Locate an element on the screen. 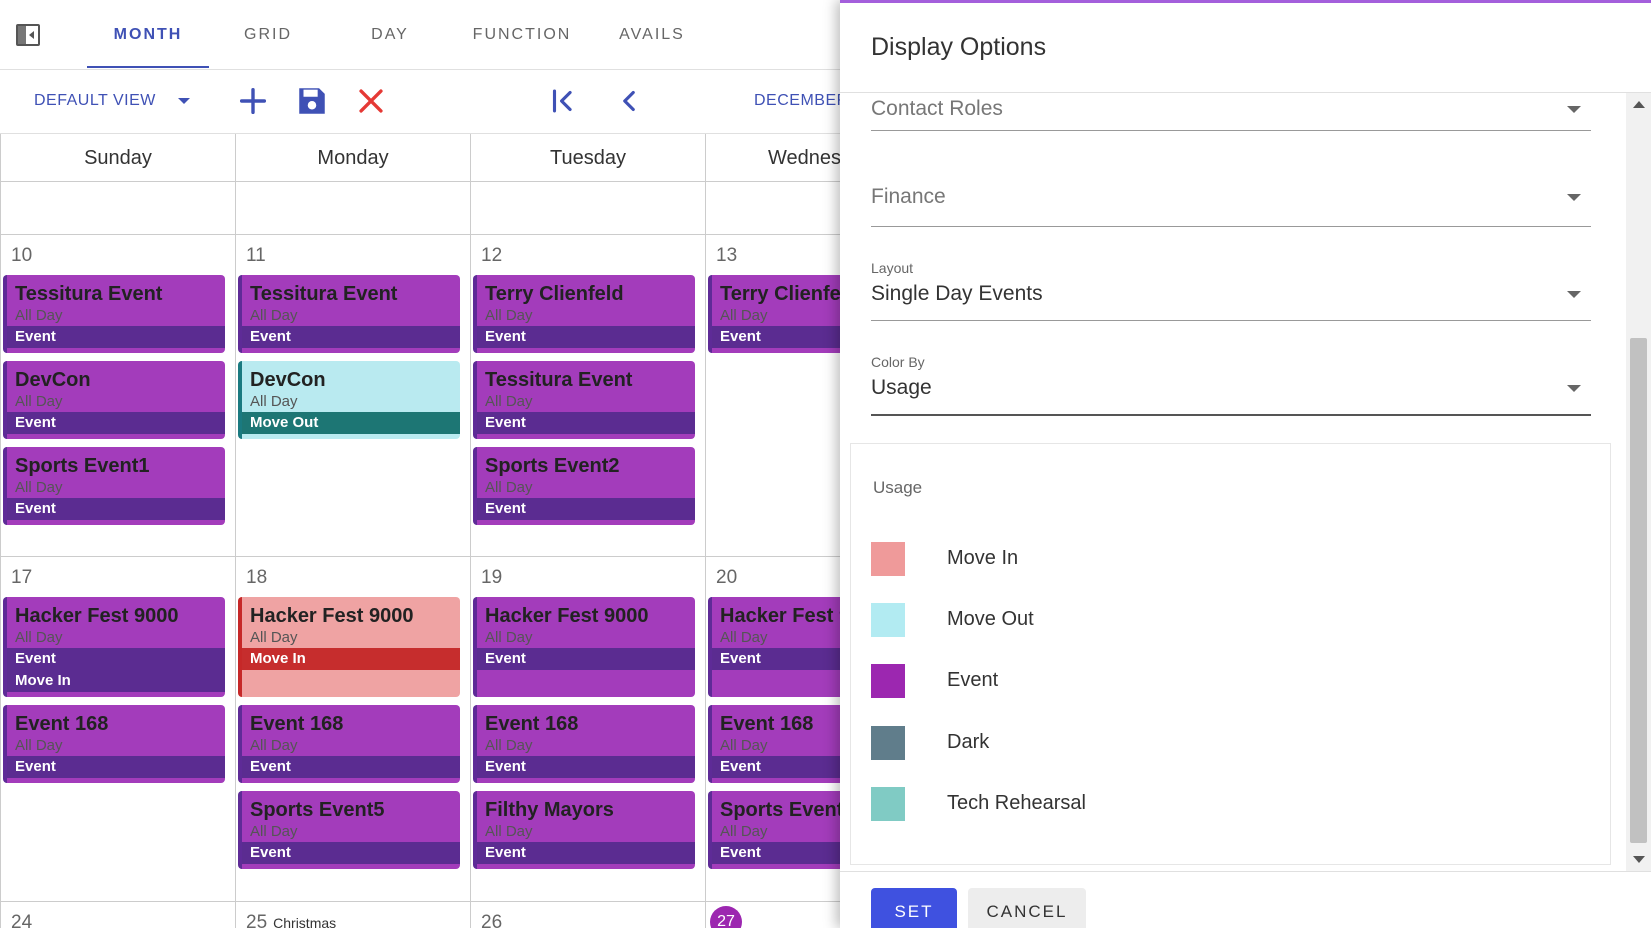  layout-select: Layout Single Day Events is located at coordinates (1231, 290).